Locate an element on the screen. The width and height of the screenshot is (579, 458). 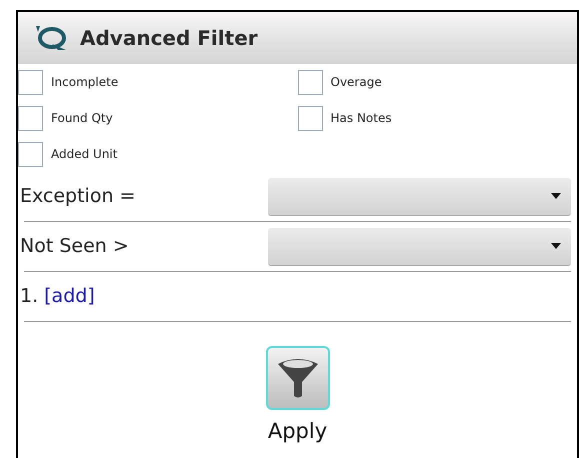
condition-label: Exception = is located at coordinates (78, 197).